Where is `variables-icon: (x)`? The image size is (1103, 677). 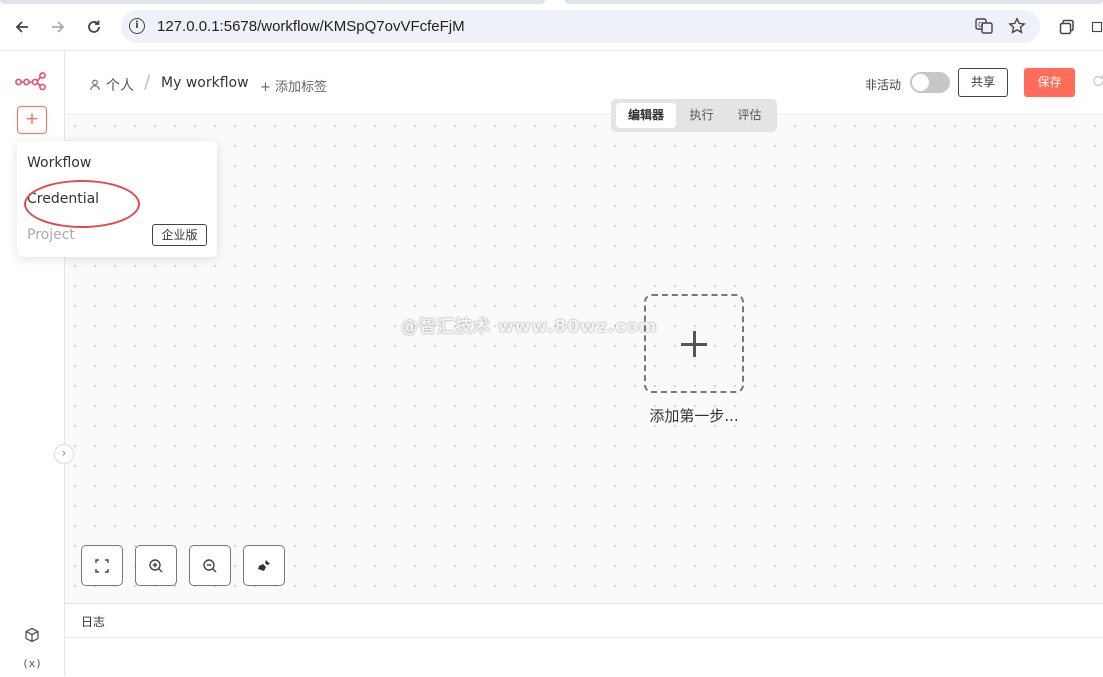 variables-icon: (x) is located at coordinates (32, 667).